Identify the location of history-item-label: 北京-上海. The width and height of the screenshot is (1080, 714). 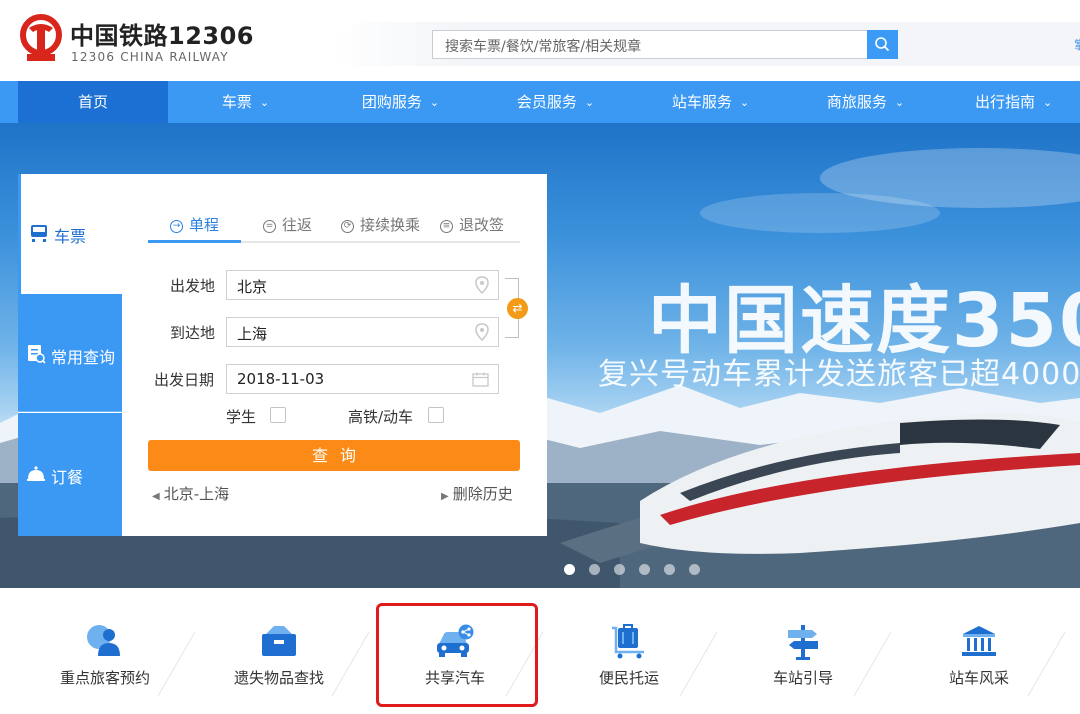
(196, 494).